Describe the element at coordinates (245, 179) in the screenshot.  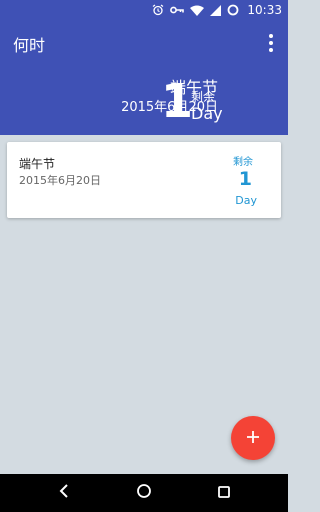
I see `event-days-count: 1` at that location.